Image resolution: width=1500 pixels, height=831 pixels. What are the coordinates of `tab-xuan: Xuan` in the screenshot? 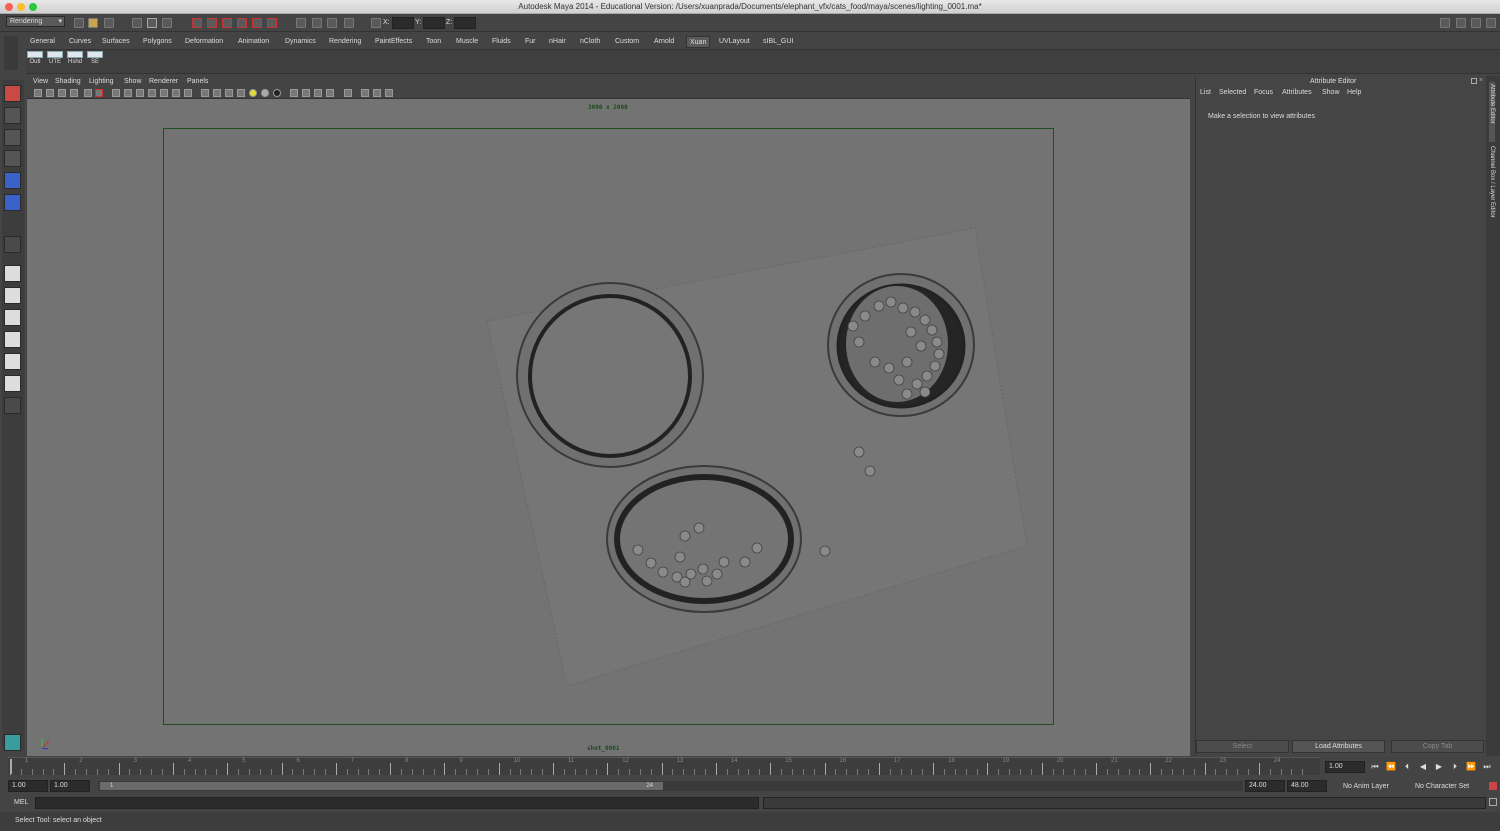 It's located at (698, 42).